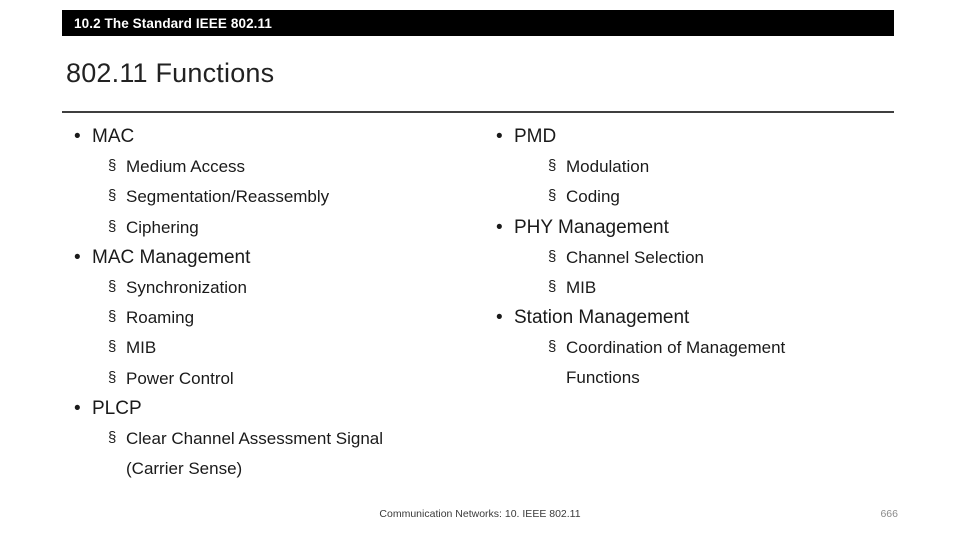 The height and width of the screenshot is (540, 960). I want to click on list-item: § Modulation, so click(704, 167).